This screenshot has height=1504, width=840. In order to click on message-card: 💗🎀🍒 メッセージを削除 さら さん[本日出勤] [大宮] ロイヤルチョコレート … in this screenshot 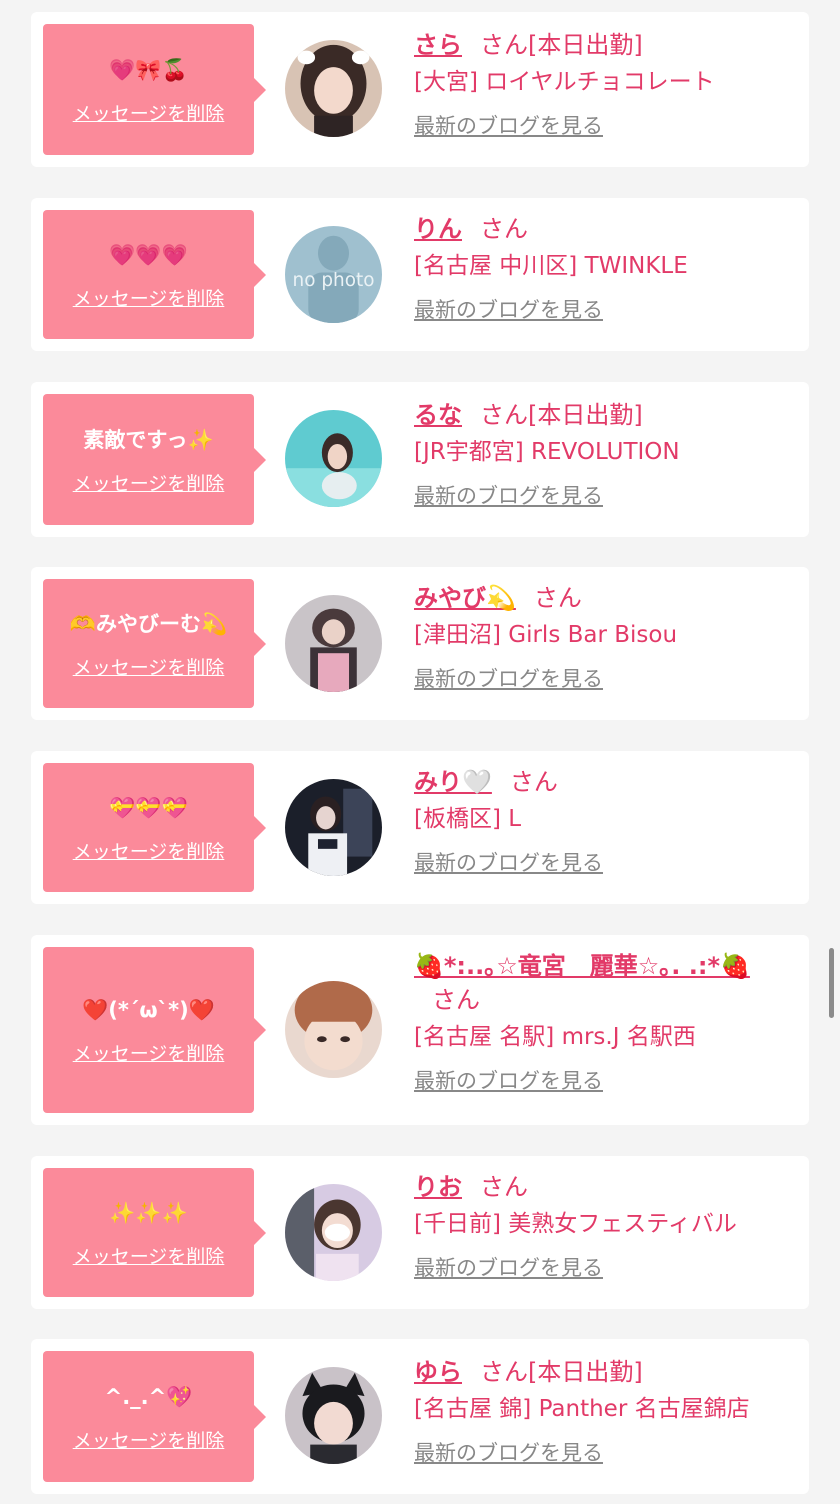, I will do `click(420, 89)`.